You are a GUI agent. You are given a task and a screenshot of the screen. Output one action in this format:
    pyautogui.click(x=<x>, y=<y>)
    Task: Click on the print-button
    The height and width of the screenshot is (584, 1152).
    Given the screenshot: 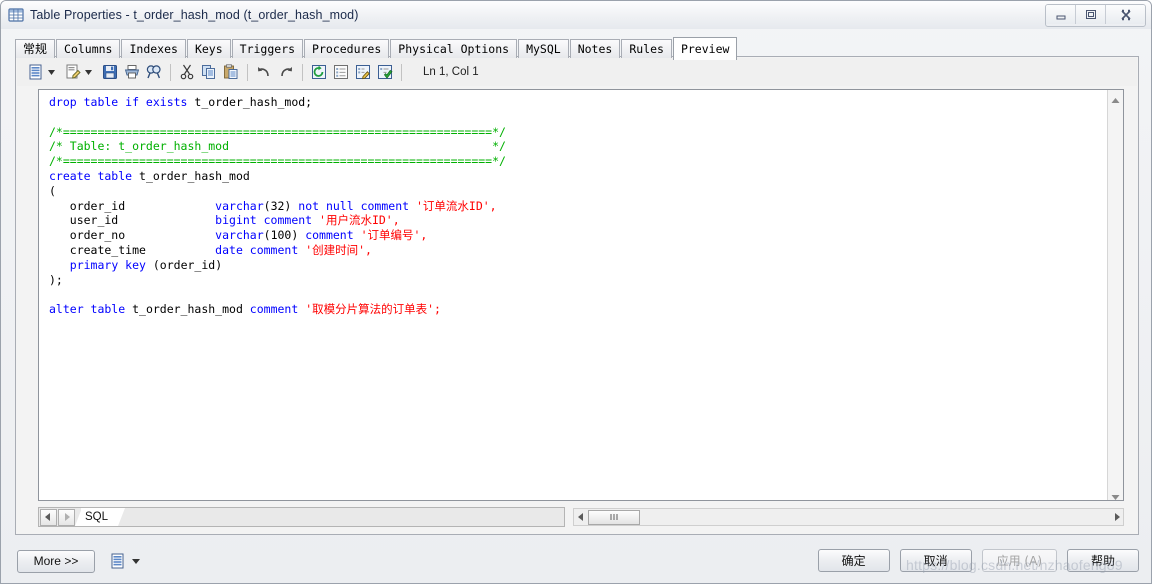 What is the action you would take?
    pyautogui.click(x=132, y=72)
    